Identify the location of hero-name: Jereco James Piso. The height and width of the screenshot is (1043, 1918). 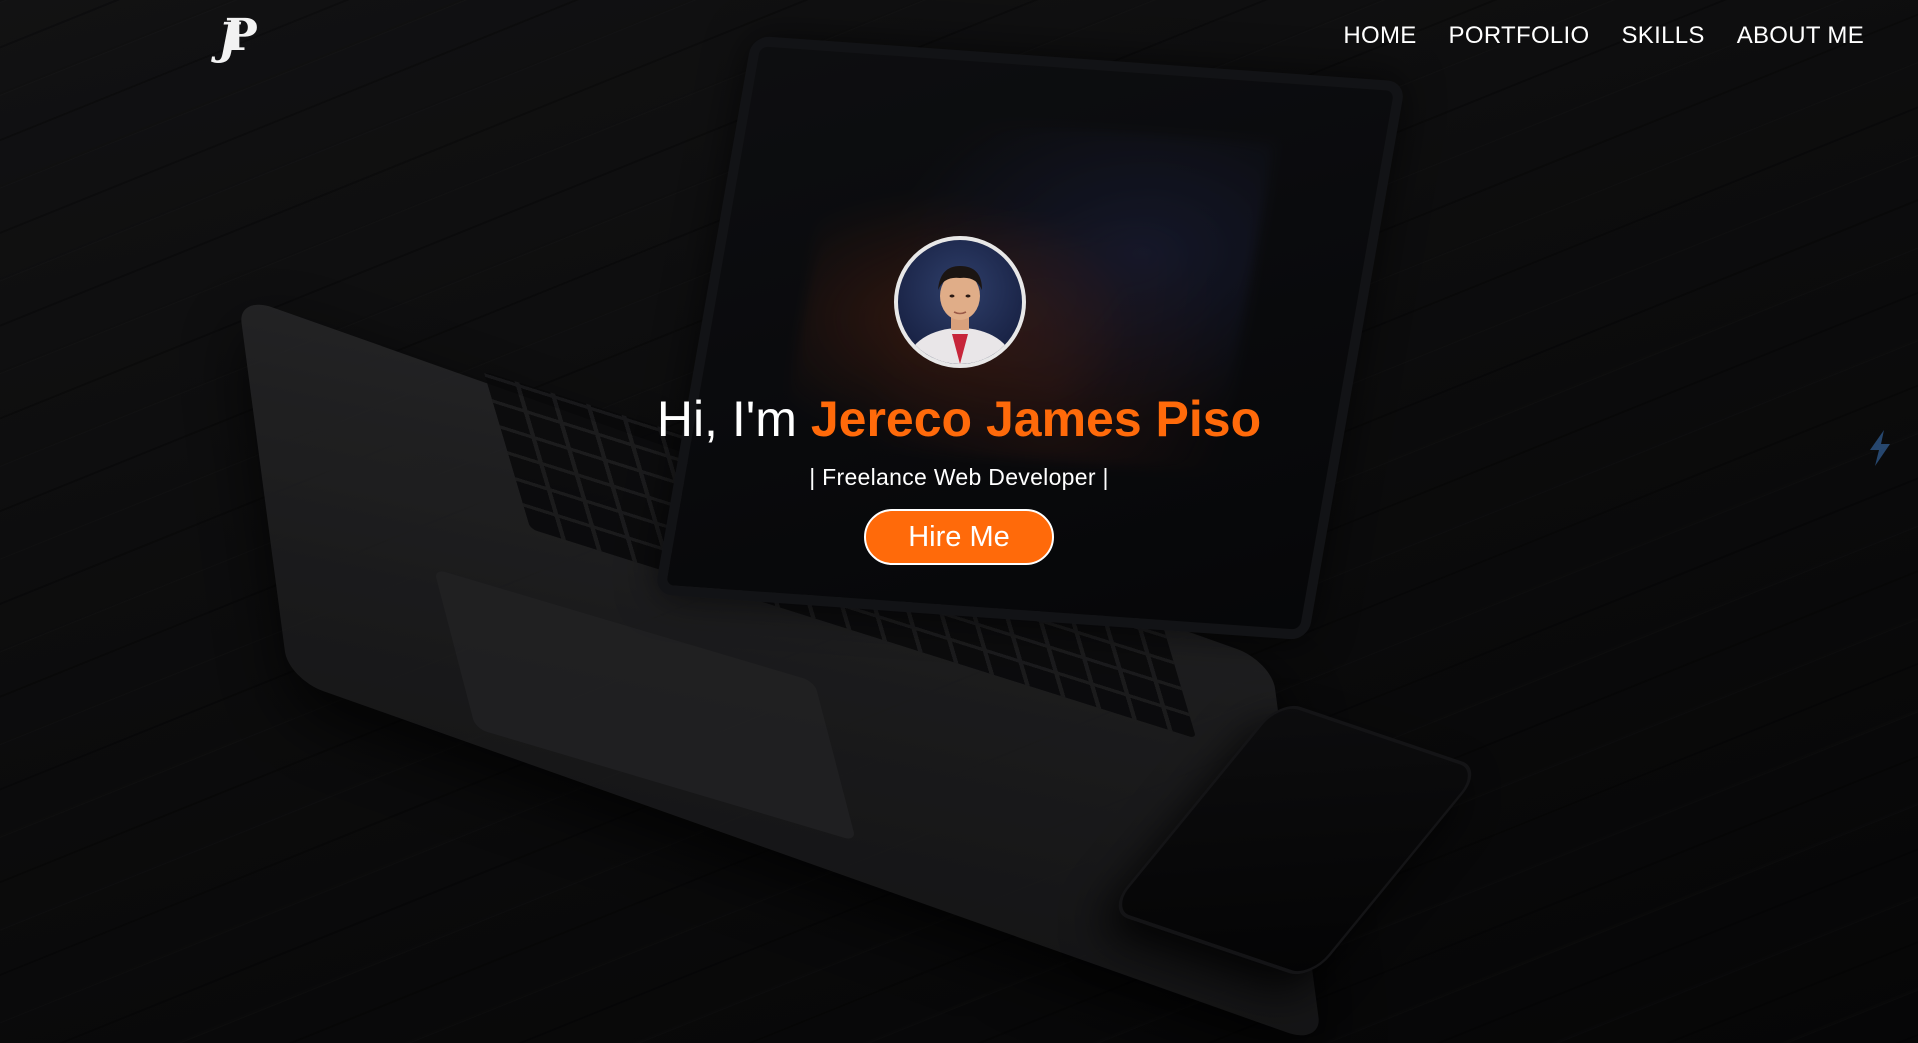
(1036, 419).